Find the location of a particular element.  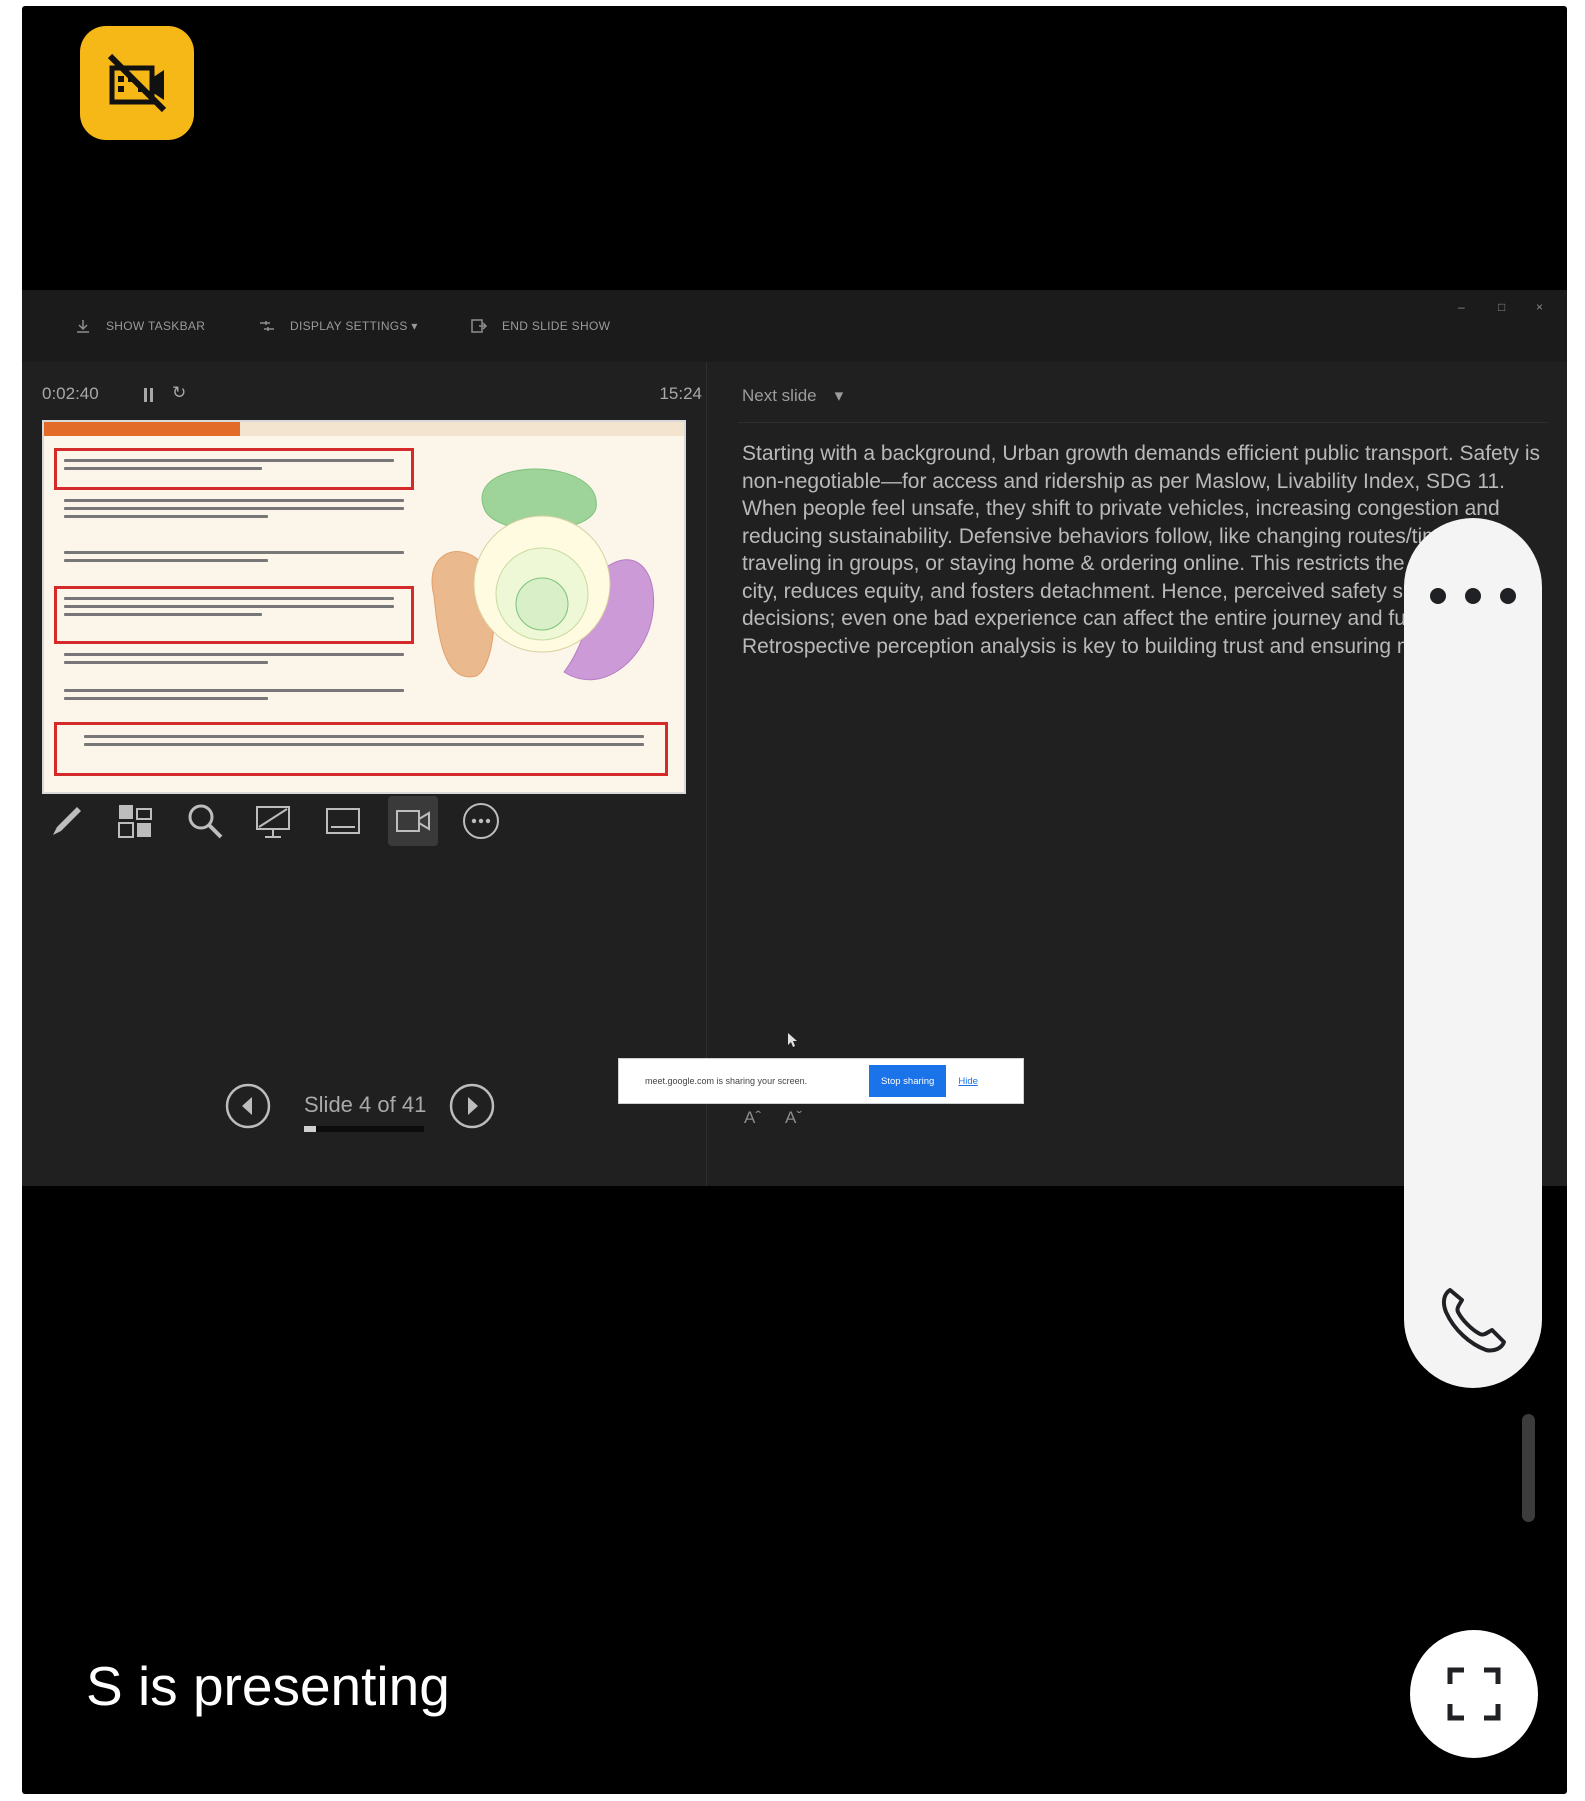

display-settings-button: DISPLAY SETTINGS ▾ is located at coordinates (338, 326).